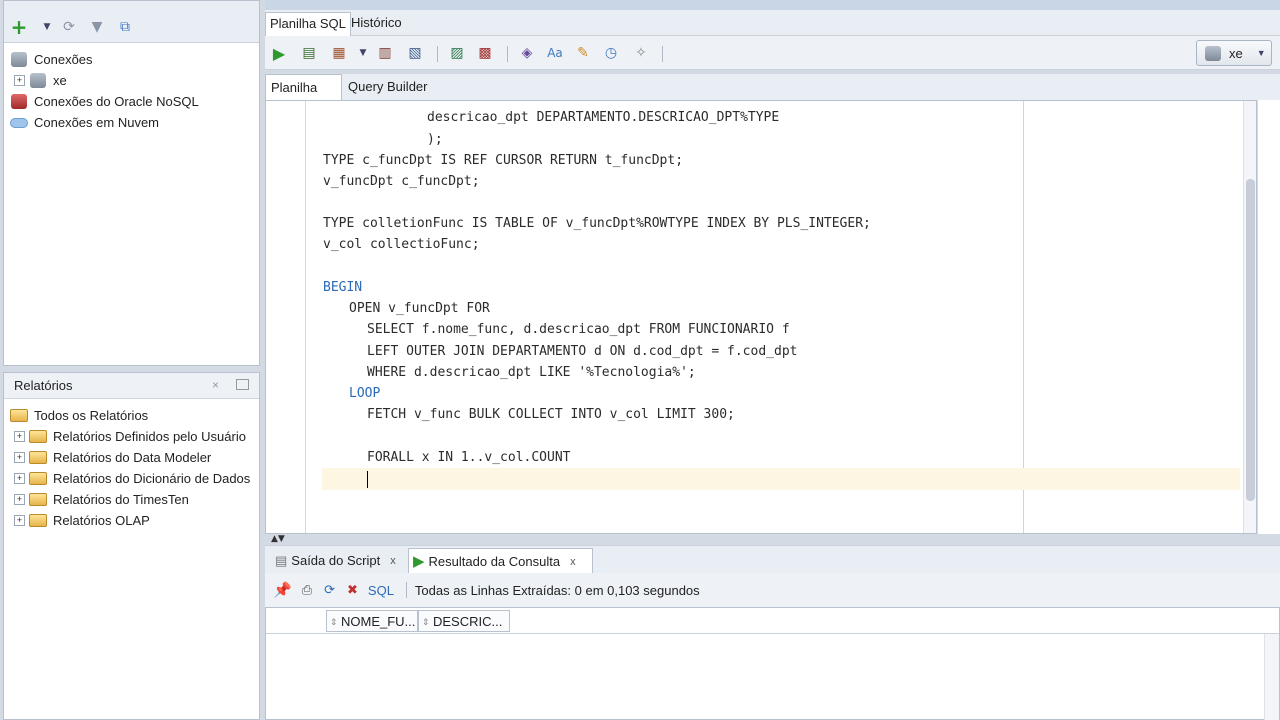  Describe the element at coordinates (84, 122) in the screenshot. I see `tree-item-cloud: Conexões em Nuvem` at that location.